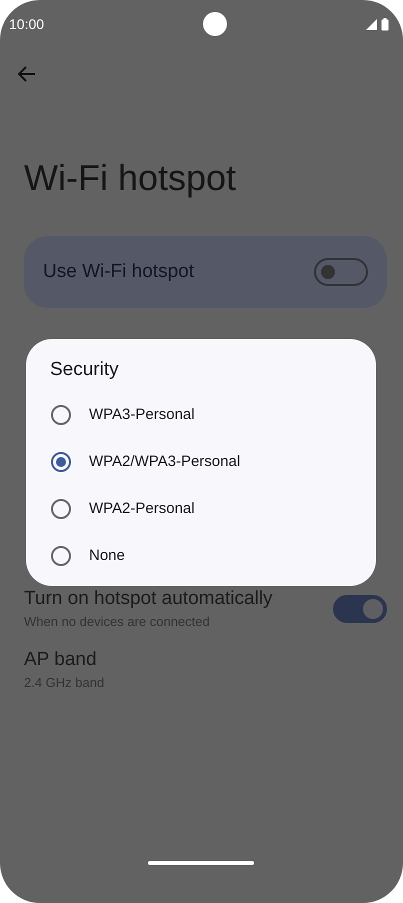  I want to click on page-title: Wi-Fi hotspot, so click(131, 178).